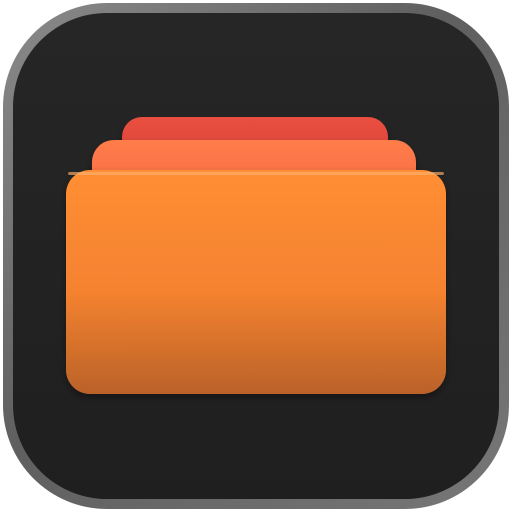  Describe the element at coordinates (256, 173) in the screenshot. I see `front-card-highlight` at that location.